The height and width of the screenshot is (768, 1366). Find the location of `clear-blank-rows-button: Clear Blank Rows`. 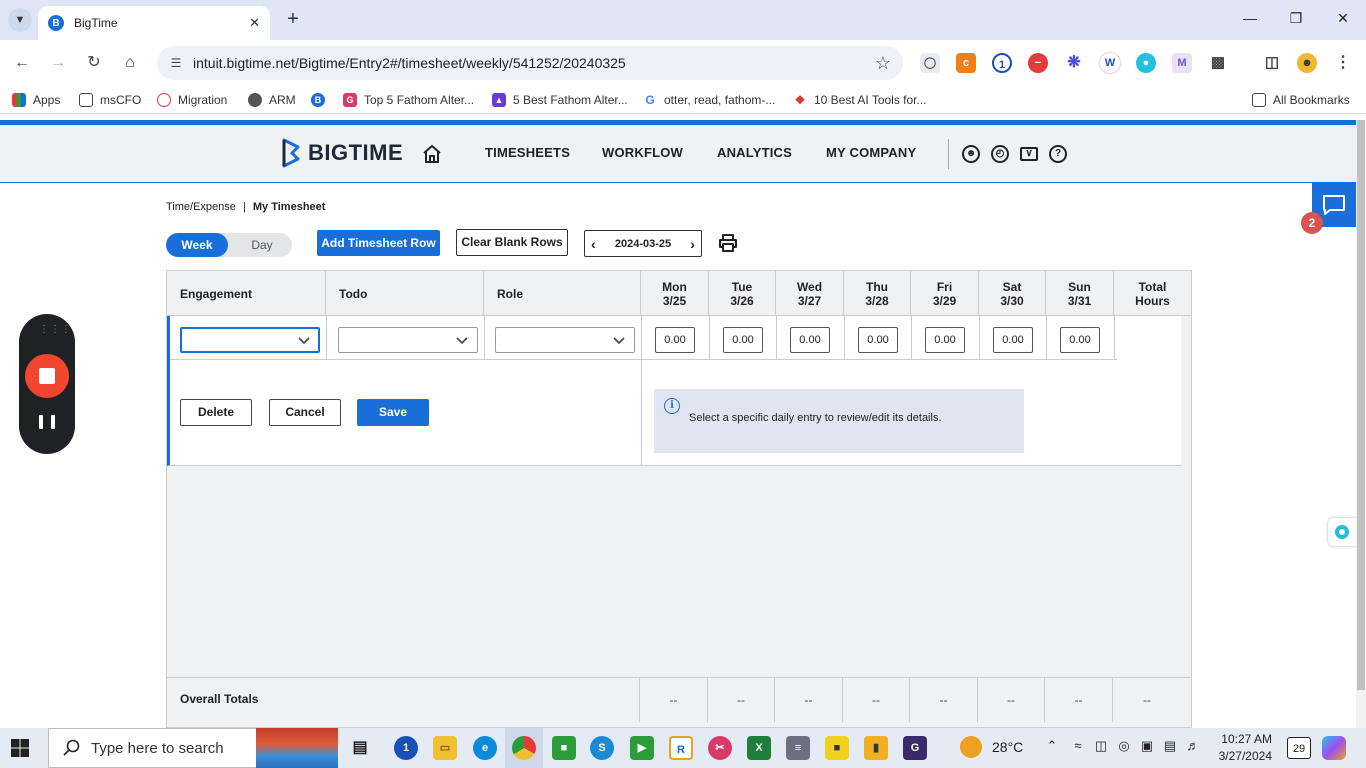

clear-blank-rows-button: Clear Blank Rows is located at coordinates (512, 242).